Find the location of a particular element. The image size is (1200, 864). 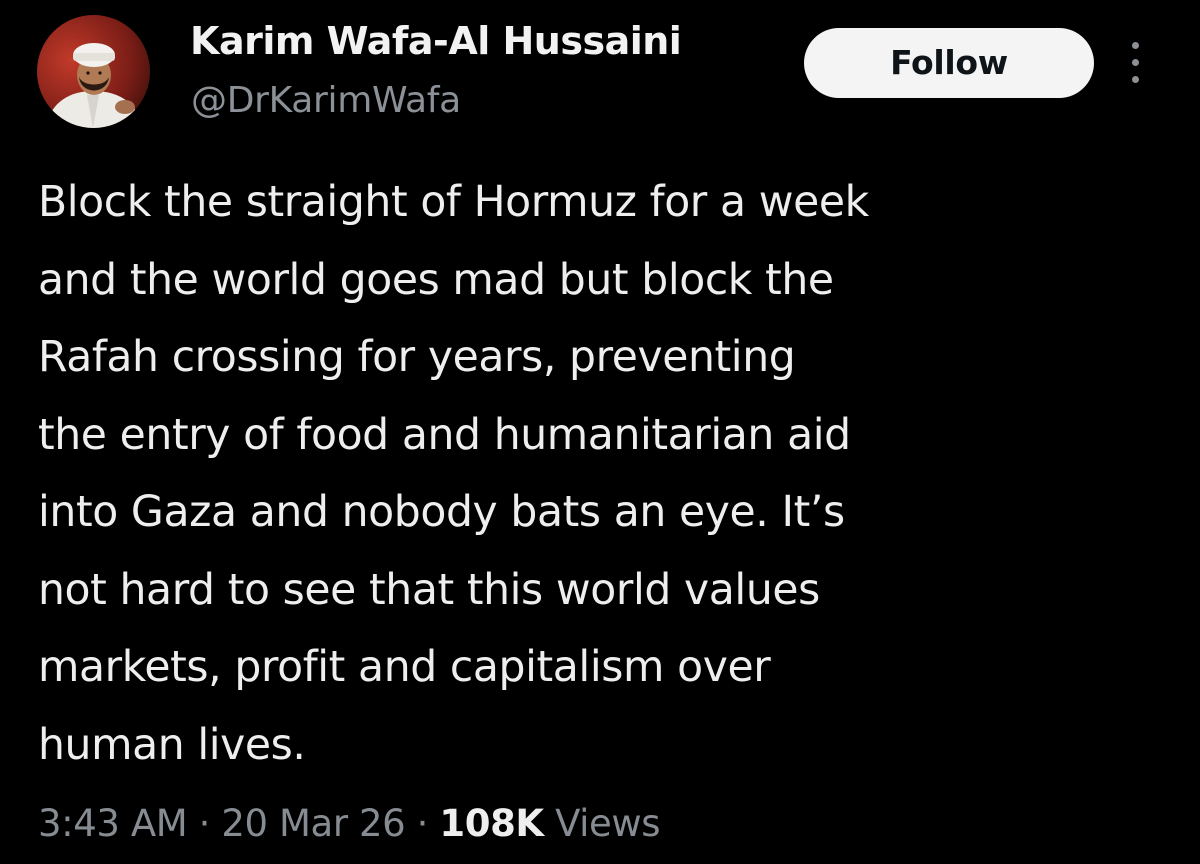

tweet-text-line: markets, profit and capitalism over is located at coordinates (404, 667).